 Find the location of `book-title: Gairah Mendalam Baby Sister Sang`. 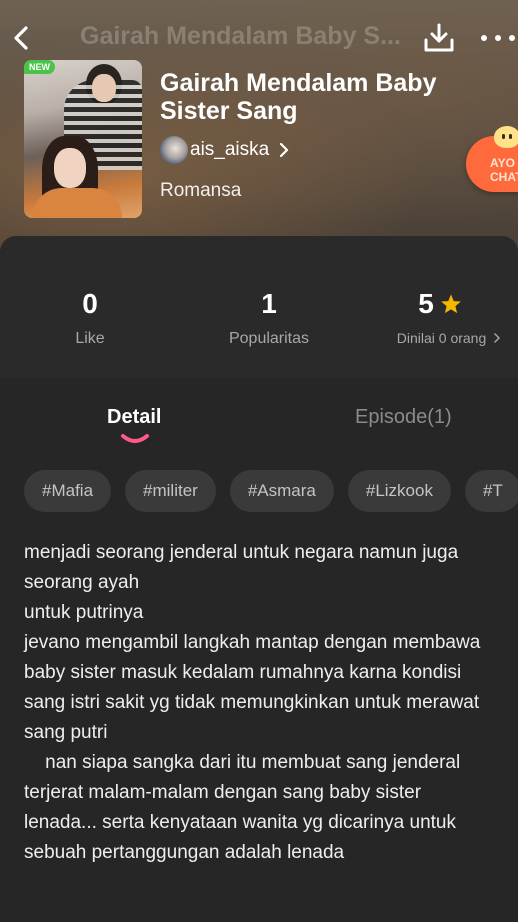

book-title: Gairah Mendalam Baby Sister Sang is located at coordinates (298, 97).